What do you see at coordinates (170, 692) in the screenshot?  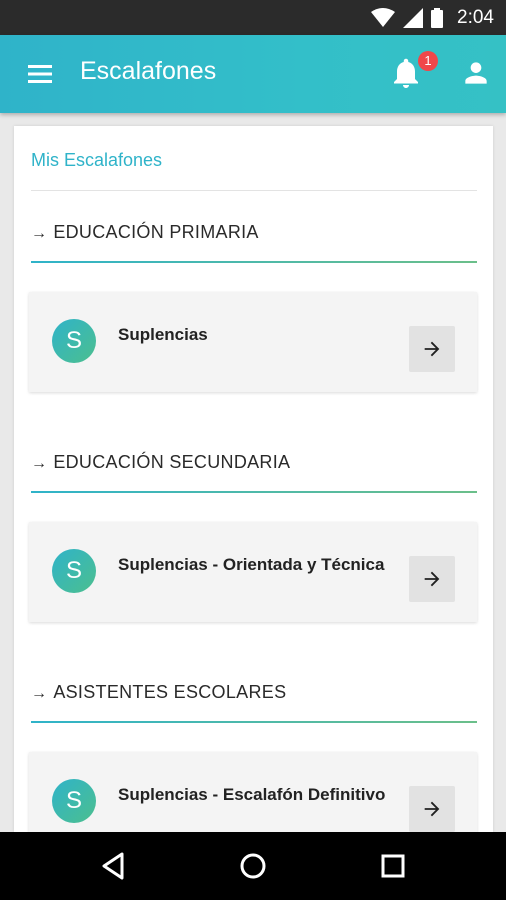 I see `section-heading-label: ASISTENTES ESCOLARES` at bounding box center [170, 692].